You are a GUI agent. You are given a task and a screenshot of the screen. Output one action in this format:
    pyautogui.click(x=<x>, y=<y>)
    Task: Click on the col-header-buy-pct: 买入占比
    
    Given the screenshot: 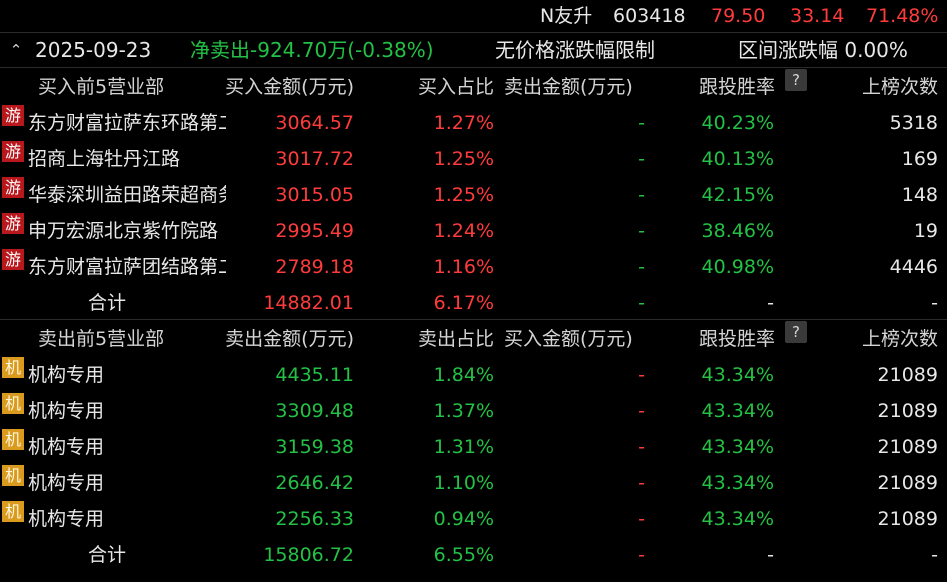 What is the action you would take?
    pyautogui.click(x=456, y=87)
    